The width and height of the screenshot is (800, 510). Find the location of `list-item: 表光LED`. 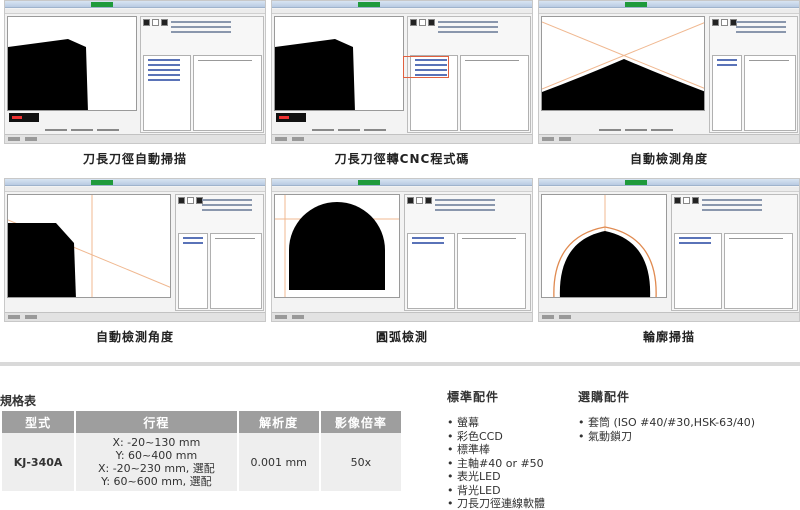

list-item: 表光LED is located at coordinates (496, 477).